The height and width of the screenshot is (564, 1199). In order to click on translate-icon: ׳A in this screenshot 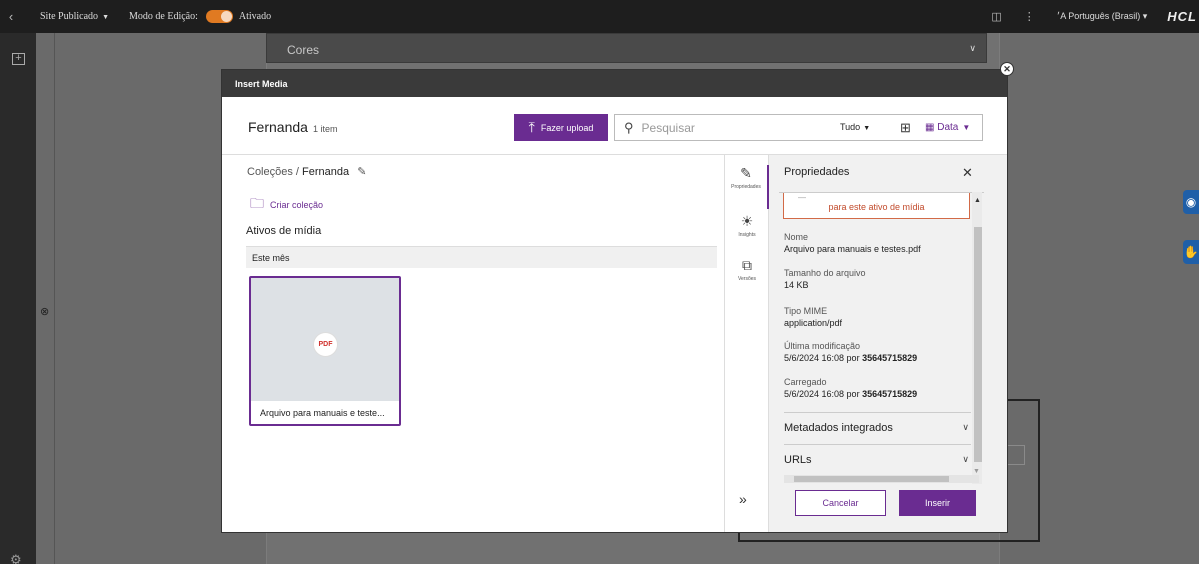, I will do `click(1062, 16)`.